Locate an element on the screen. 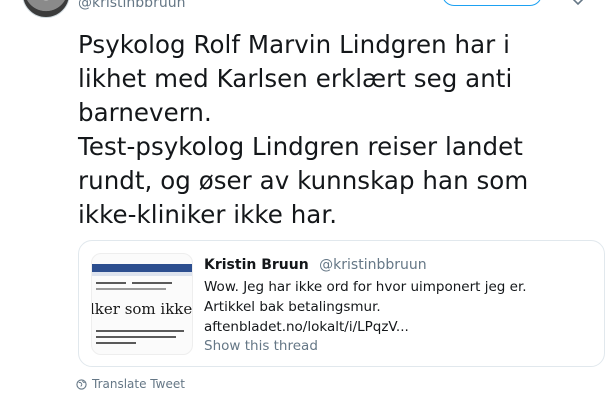 The width and height of the screenshot is (606, 400). author-handle: @kristinbbruun is located at coordinates (131, 5).